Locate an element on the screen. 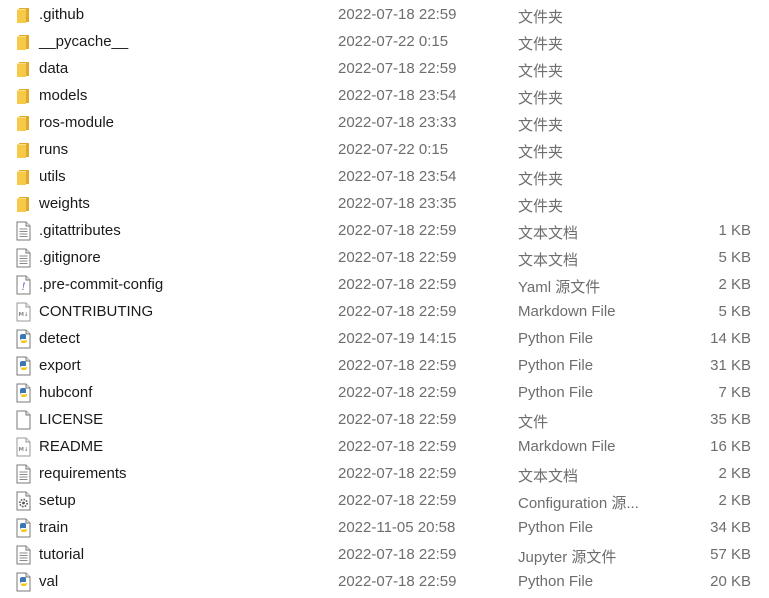  file-row: weights 2022-07-18 23:35 文件夹 is located at coordinates (384, 204).